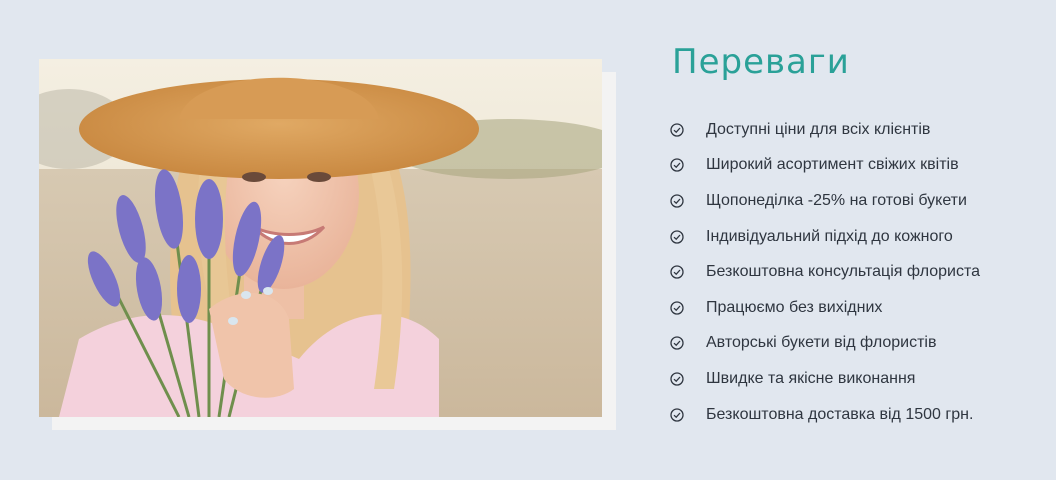  I want to click on benefit-label: Авторські букети від флористів, so click(821, 343).